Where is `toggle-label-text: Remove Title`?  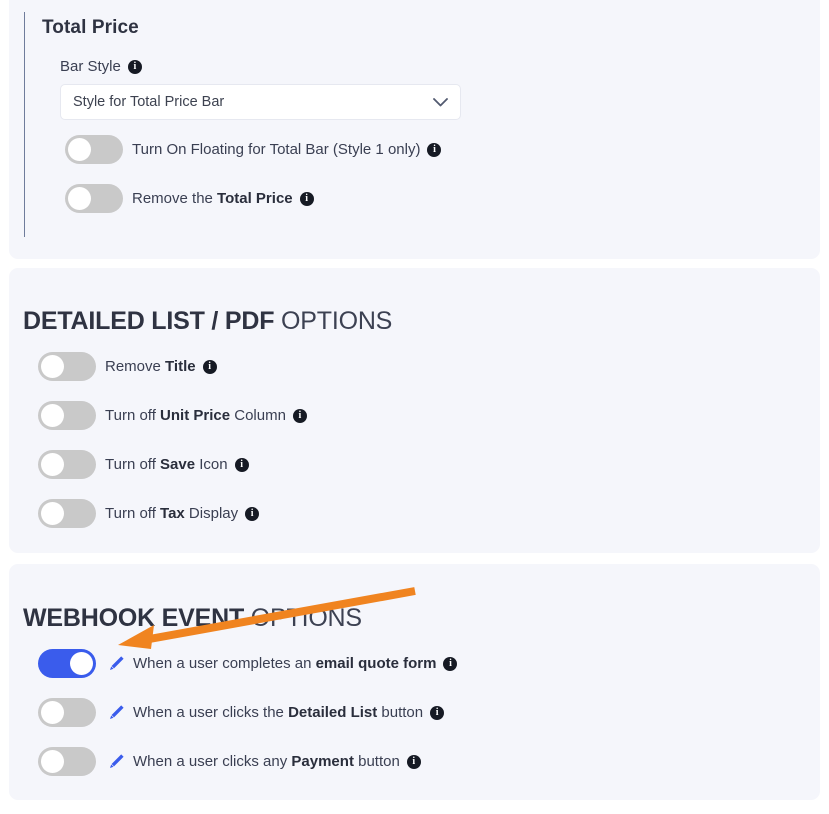 toggle-label-text: Remove Title is located at coordinates (150, 366).